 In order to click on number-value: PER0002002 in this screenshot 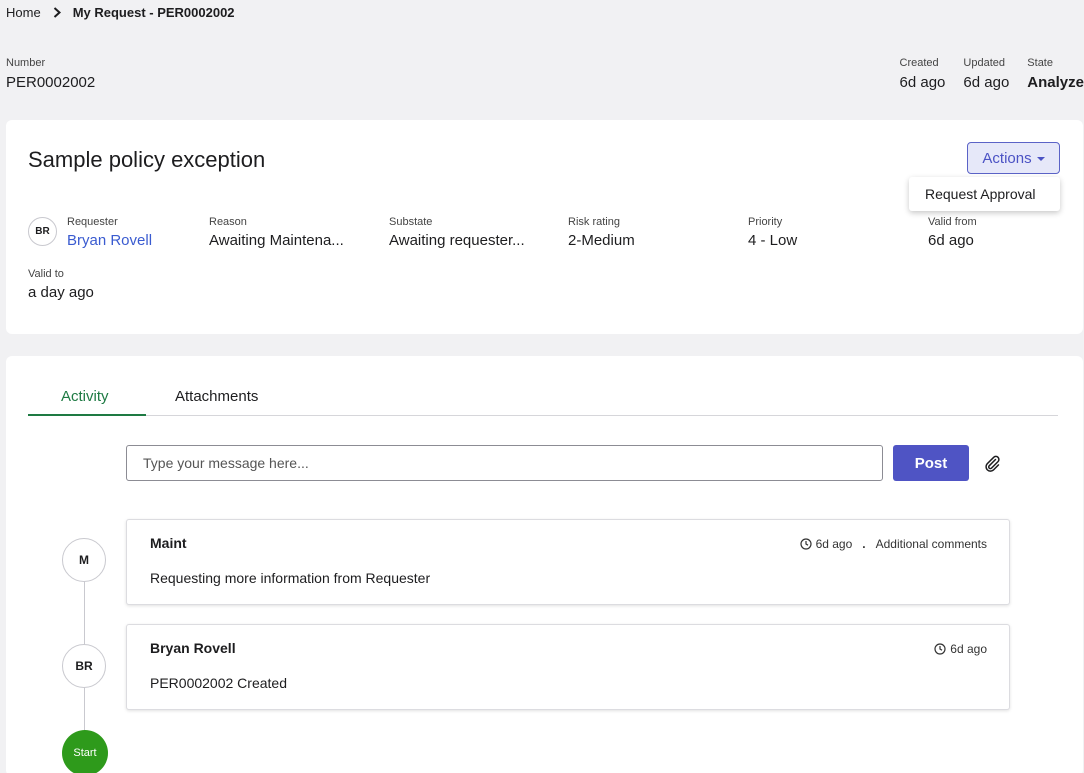, I will do `click(51, 82)`.